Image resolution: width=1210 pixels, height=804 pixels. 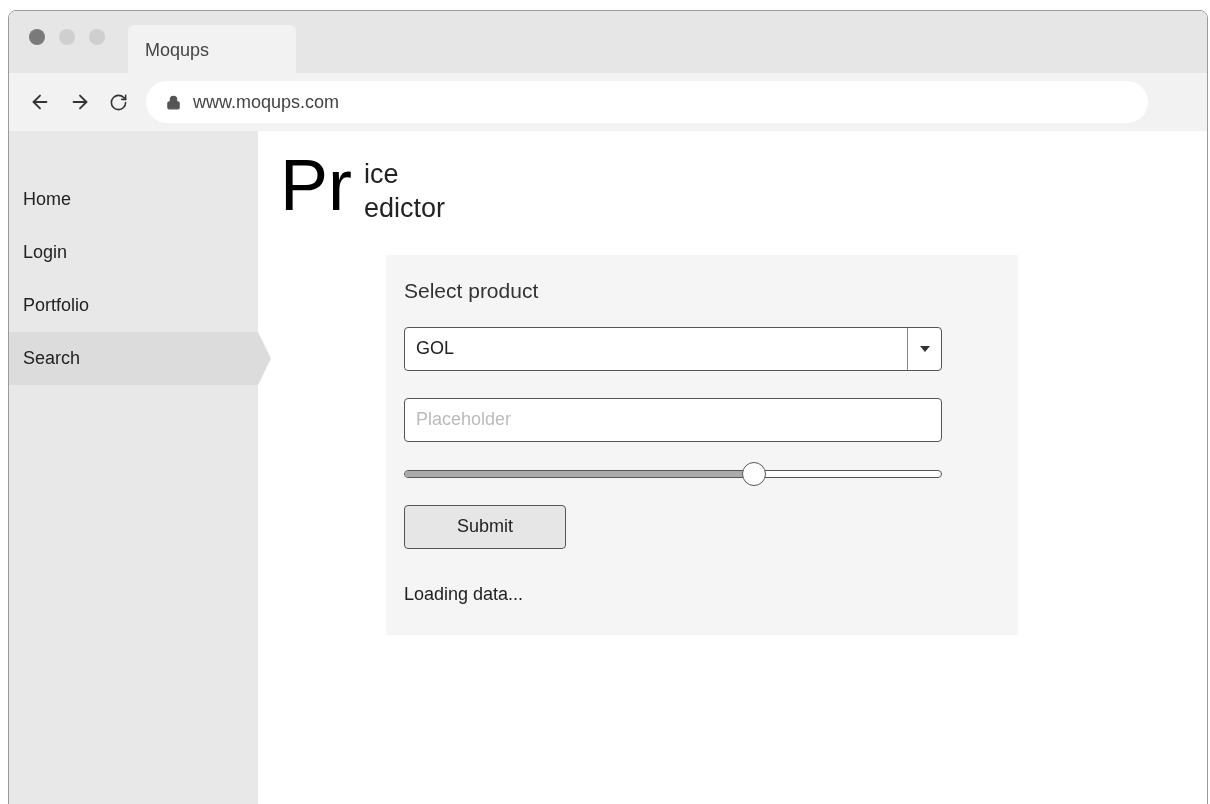 I want to click on url-text: www.moqups.com, so click(x=266, y=102).